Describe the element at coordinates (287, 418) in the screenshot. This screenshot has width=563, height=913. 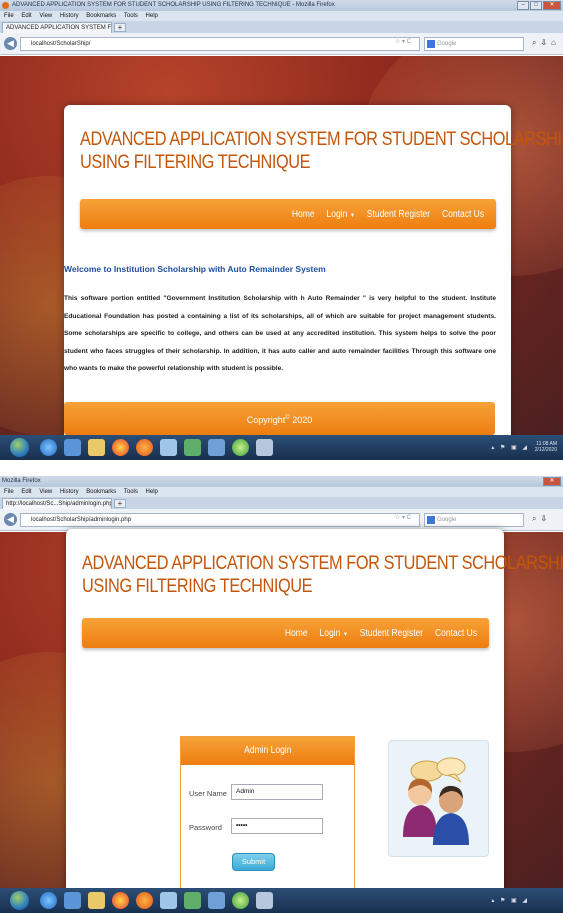
I see `footer-copyright-symbol: ©` at that location.